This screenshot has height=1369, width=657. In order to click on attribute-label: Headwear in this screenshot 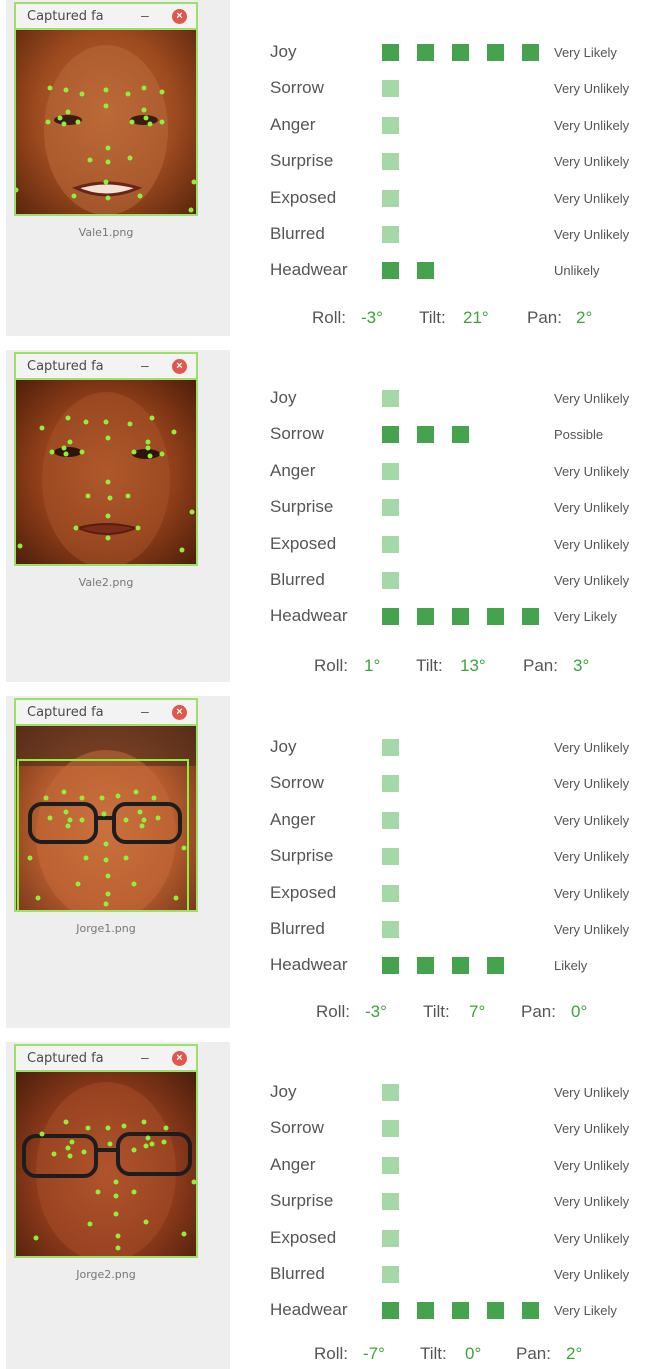, I will do `click(309, 270)`.